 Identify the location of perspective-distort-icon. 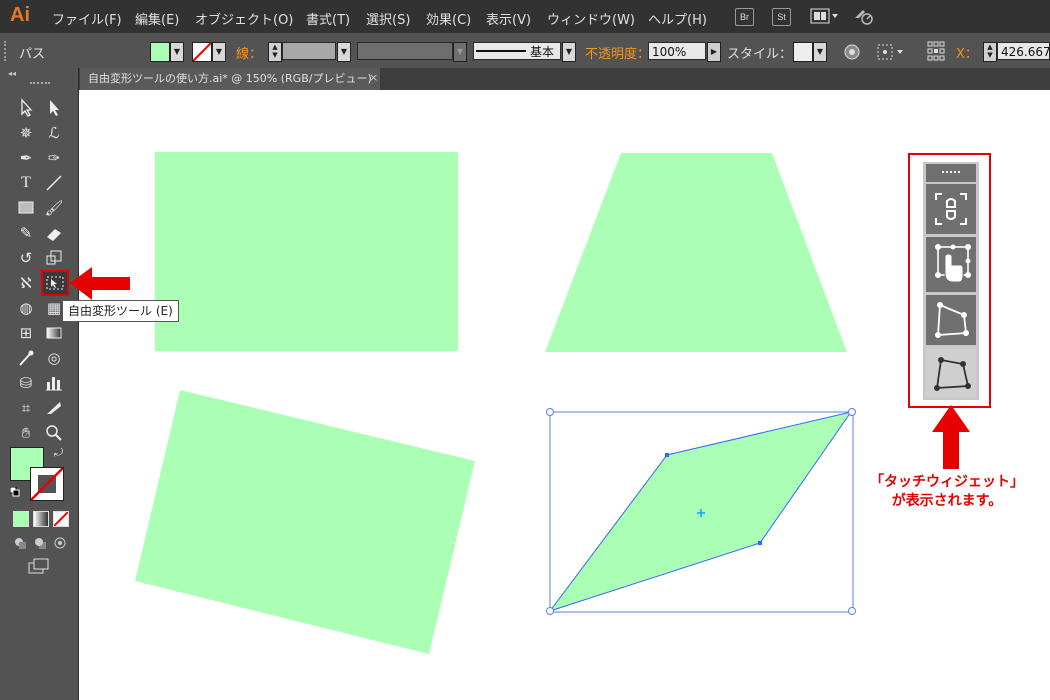
(951, 320).